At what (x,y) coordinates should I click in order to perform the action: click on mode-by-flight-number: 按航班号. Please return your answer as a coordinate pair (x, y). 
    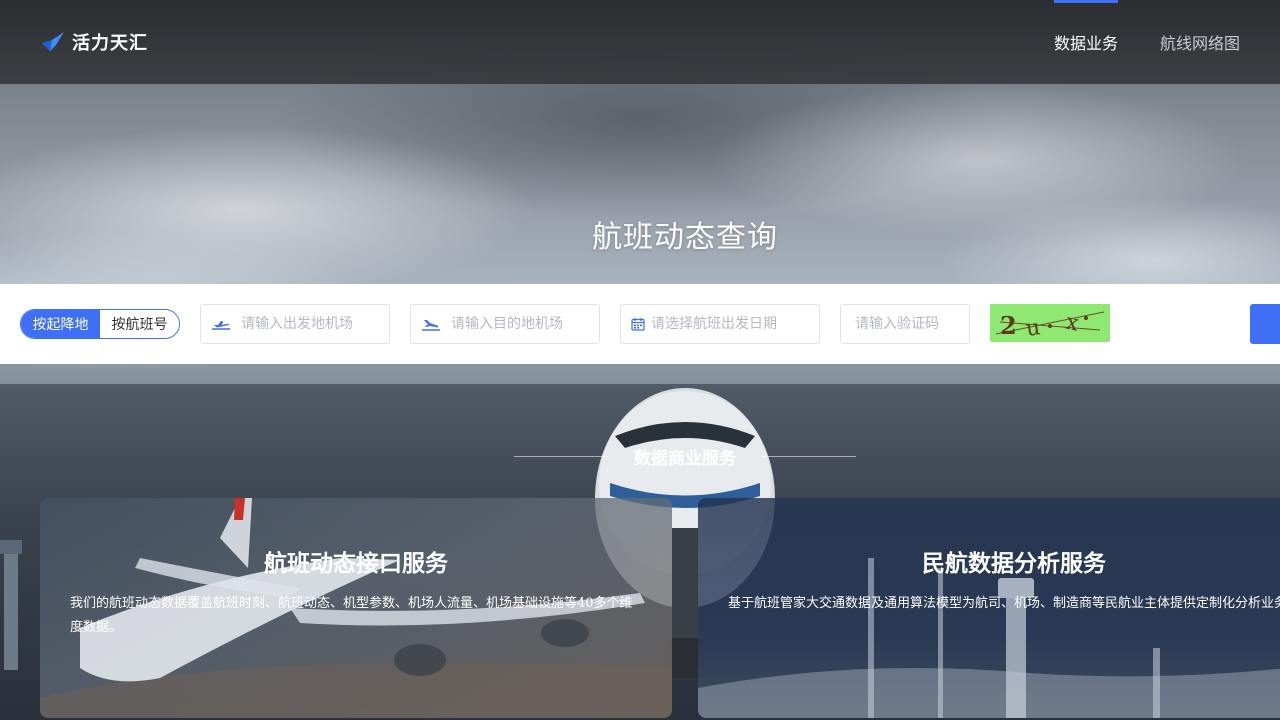
    Looking at the image, I should click on (139, 324).